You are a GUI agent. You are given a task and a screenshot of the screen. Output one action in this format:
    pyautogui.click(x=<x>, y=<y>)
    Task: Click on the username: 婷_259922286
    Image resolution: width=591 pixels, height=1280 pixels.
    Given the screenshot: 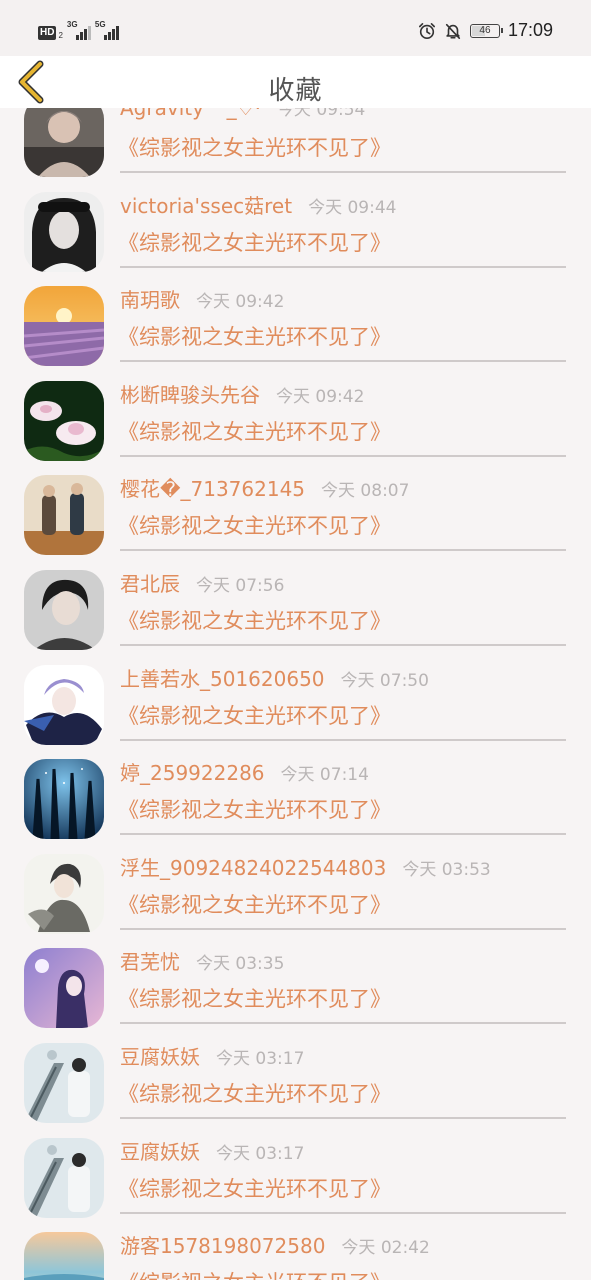 What is the action you would take?
    pyautogui.click(x=192, y=771)
    